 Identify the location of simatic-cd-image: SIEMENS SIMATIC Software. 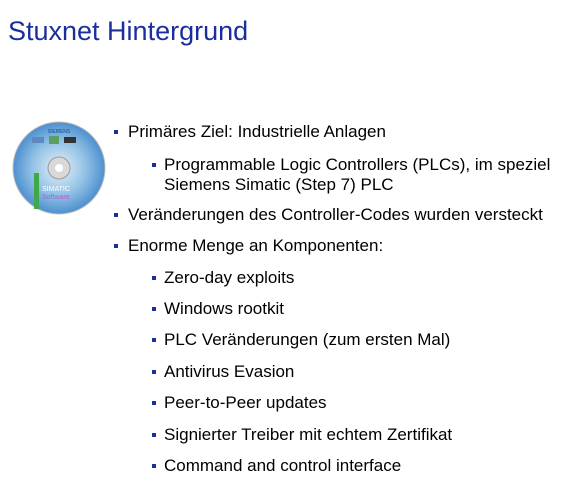
(59, 168).